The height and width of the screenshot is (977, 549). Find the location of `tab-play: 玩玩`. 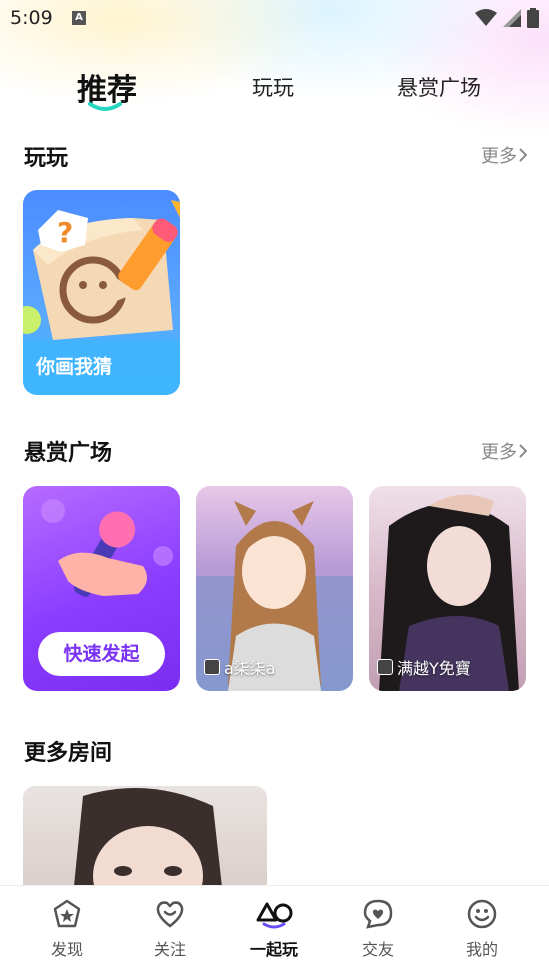

tab-play: 玩玩 is located at coordinates (273, 87).